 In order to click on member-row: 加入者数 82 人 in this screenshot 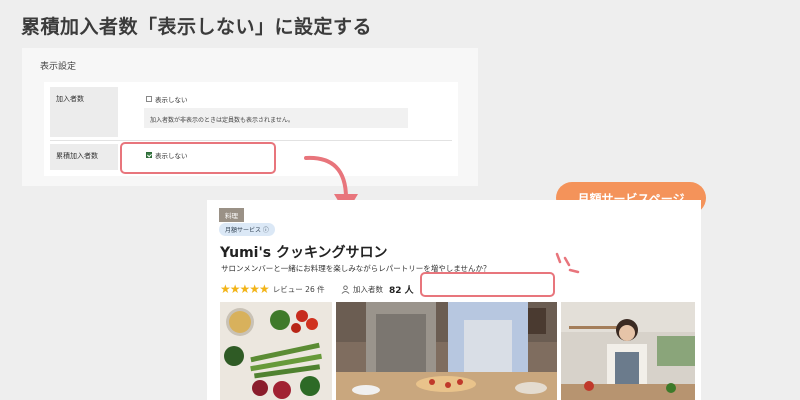, I will do `click(377, 289)`.